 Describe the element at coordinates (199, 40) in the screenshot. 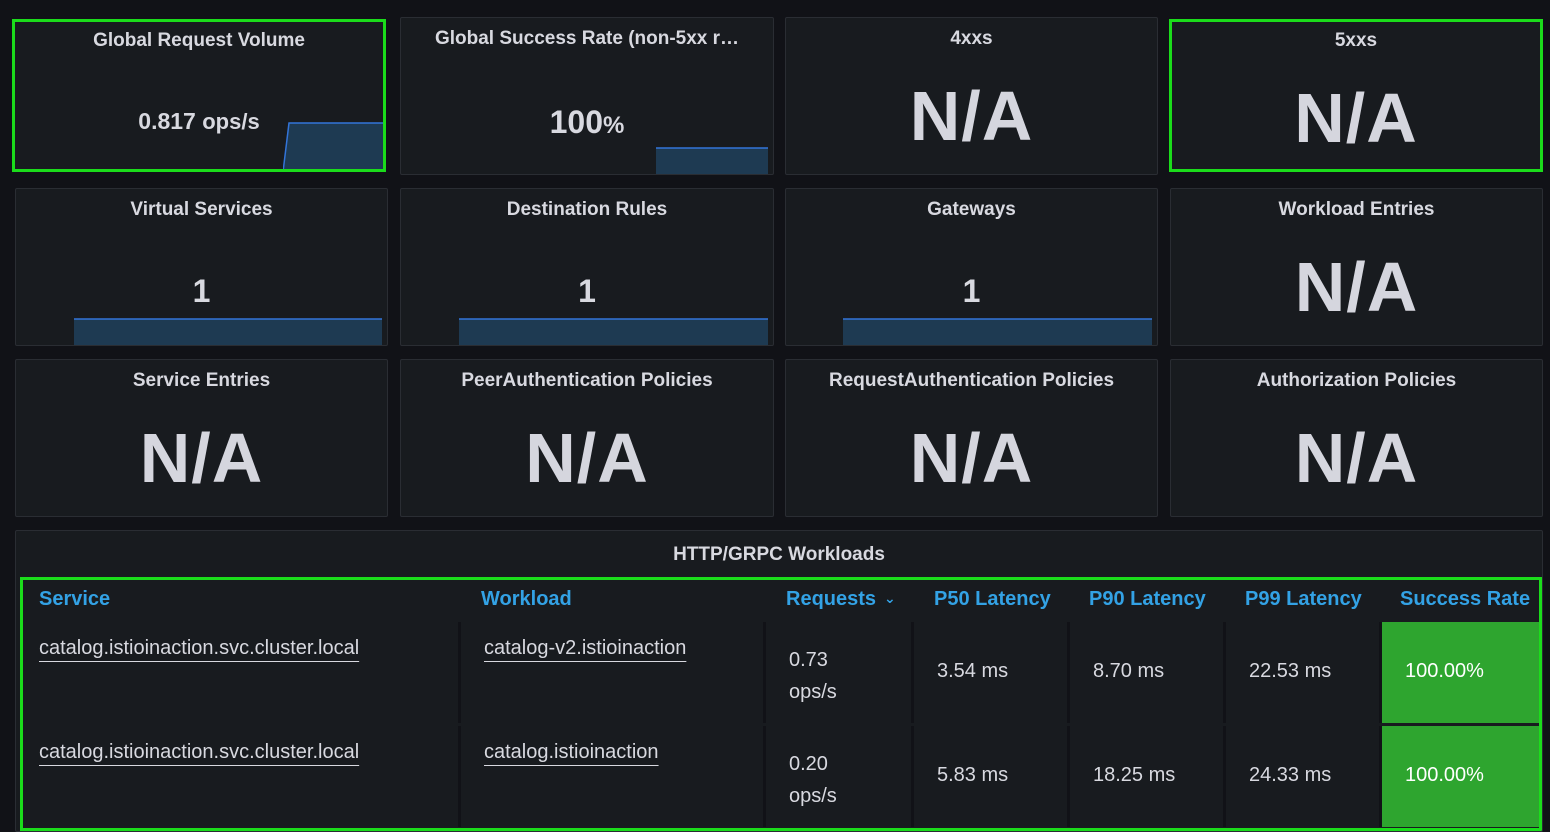

I see `panel-title: Global Request Volume` at that location.